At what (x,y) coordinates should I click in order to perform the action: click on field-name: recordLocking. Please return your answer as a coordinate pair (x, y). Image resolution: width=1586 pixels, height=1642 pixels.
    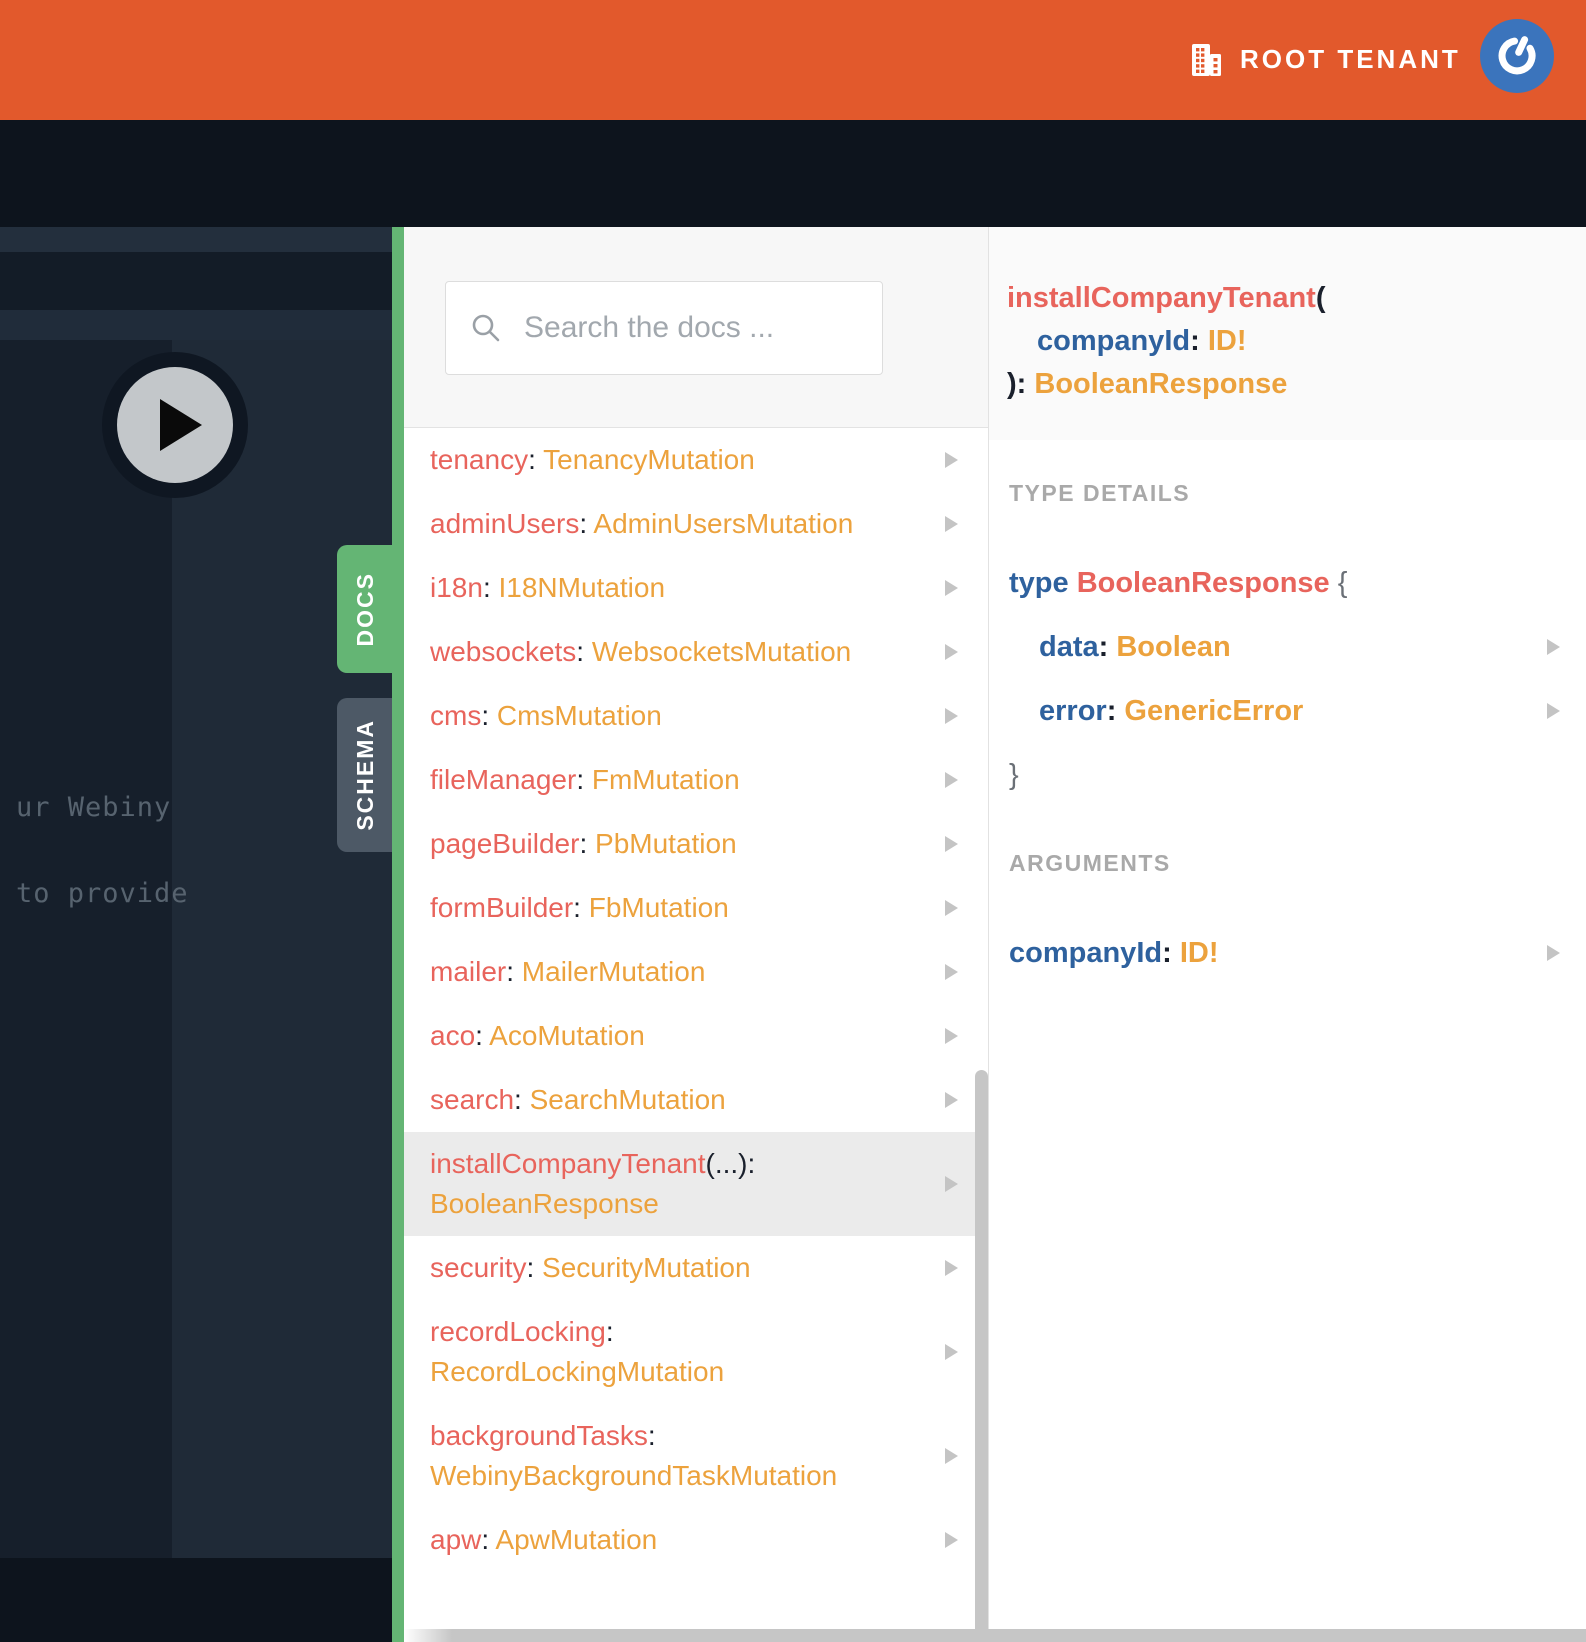
    Looking at the image, I should click on (518, 1331).